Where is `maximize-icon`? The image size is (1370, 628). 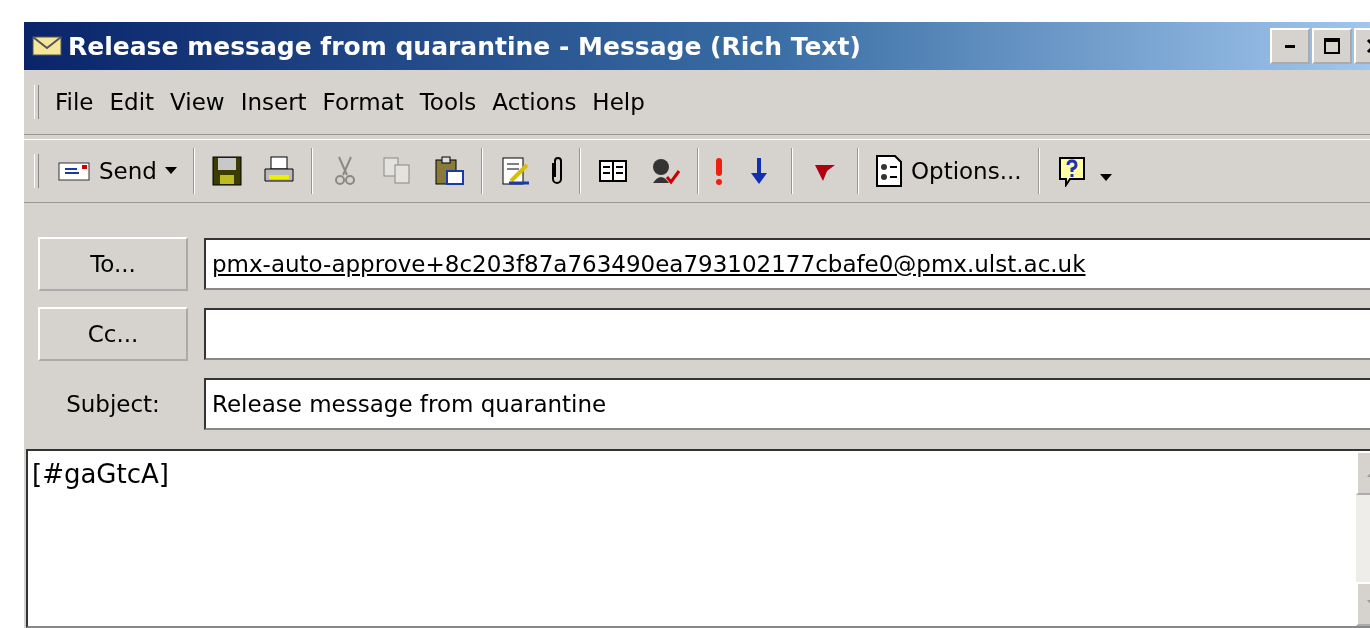
maximize-icon is located at coordinates (1332, 46).